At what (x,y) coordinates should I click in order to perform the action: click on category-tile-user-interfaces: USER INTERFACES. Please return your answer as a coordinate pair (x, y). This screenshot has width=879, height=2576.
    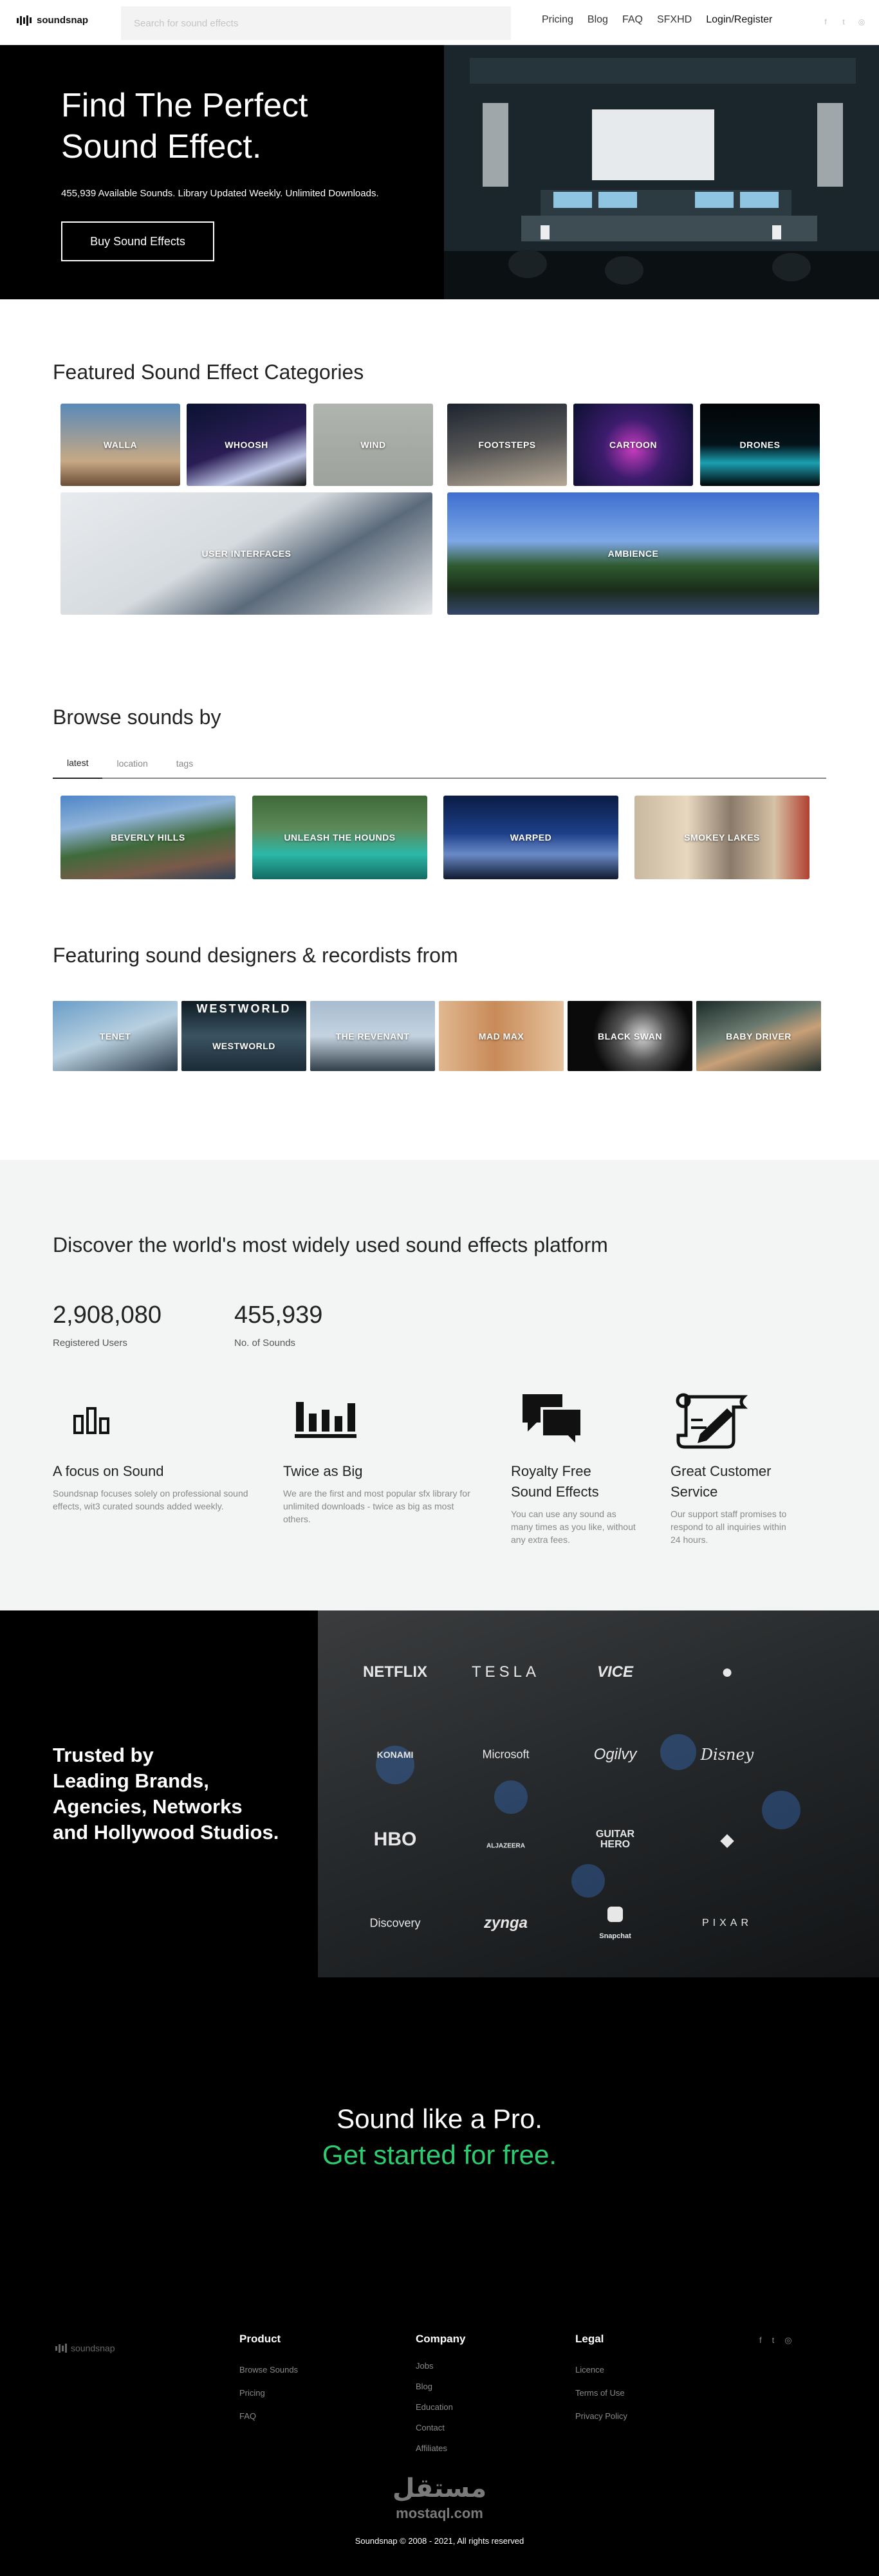
    Looking at the image, I should click on (246, 553).